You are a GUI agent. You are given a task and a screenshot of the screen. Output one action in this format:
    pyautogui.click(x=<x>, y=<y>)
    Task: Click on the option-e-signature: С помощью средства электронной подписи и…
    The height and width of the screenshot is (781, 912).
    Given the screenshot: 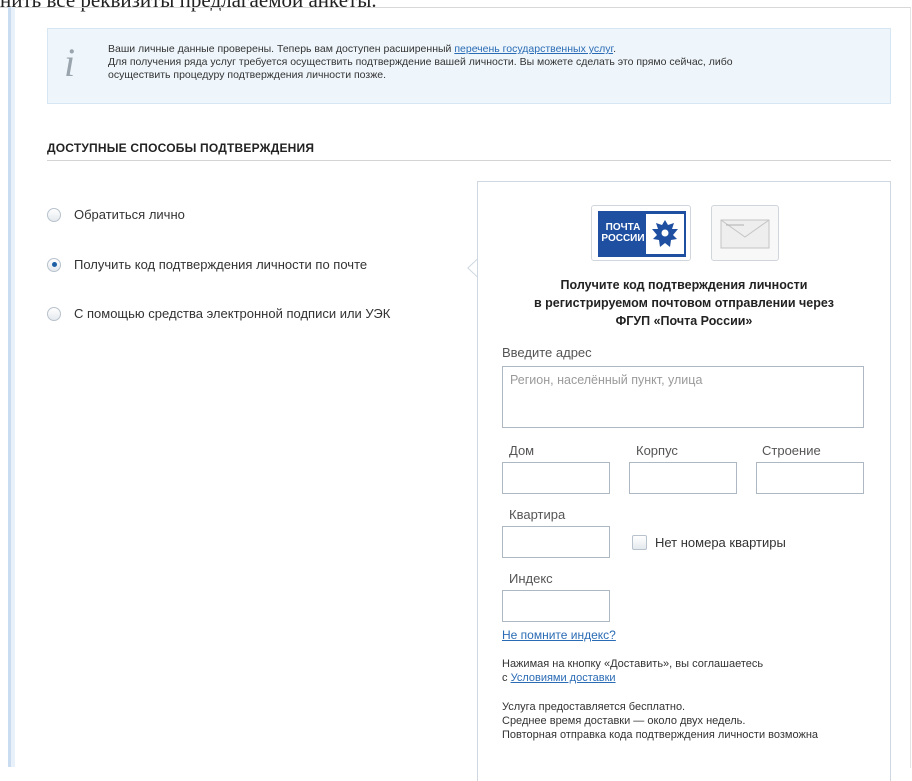 What is the action you would take?
    pyautogui.click(x=218, y=313)
    